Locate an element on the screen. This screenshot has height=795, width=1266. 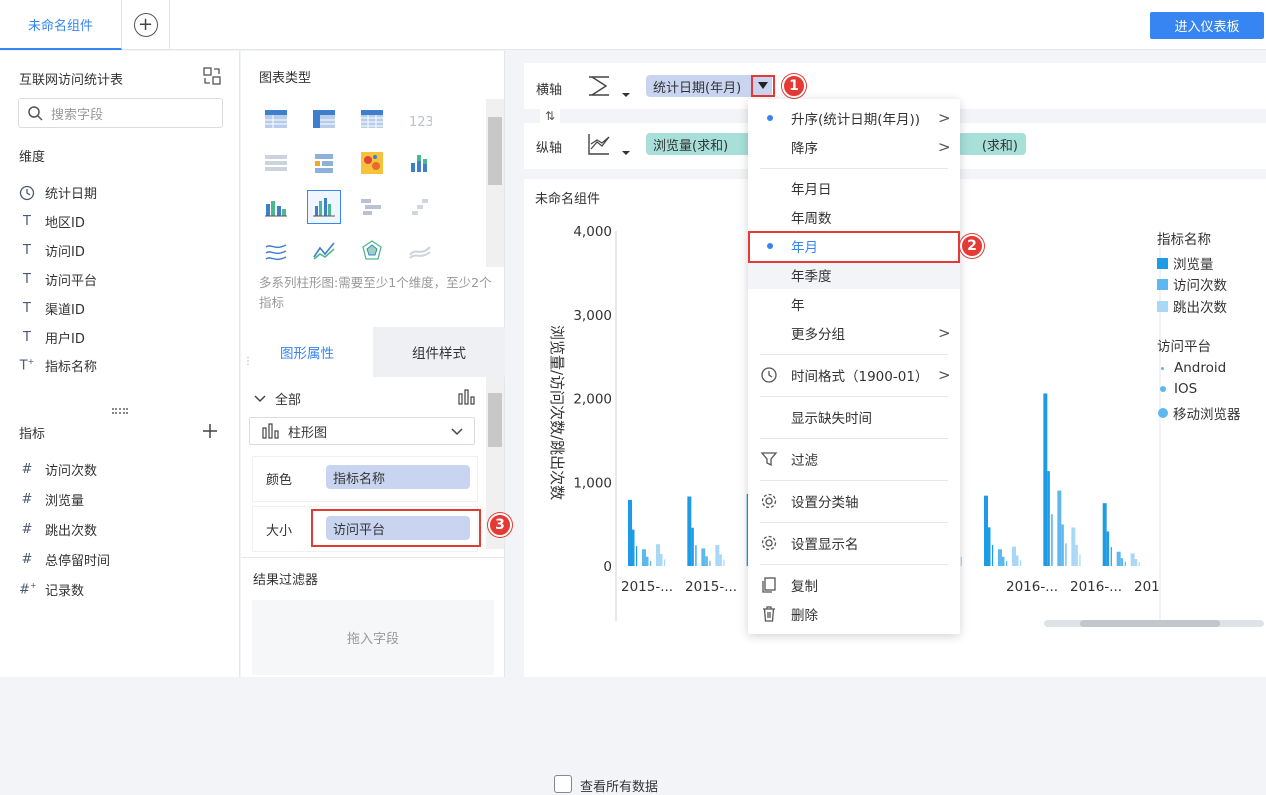
grouped-table-icon is located at coordinates (276, 163).